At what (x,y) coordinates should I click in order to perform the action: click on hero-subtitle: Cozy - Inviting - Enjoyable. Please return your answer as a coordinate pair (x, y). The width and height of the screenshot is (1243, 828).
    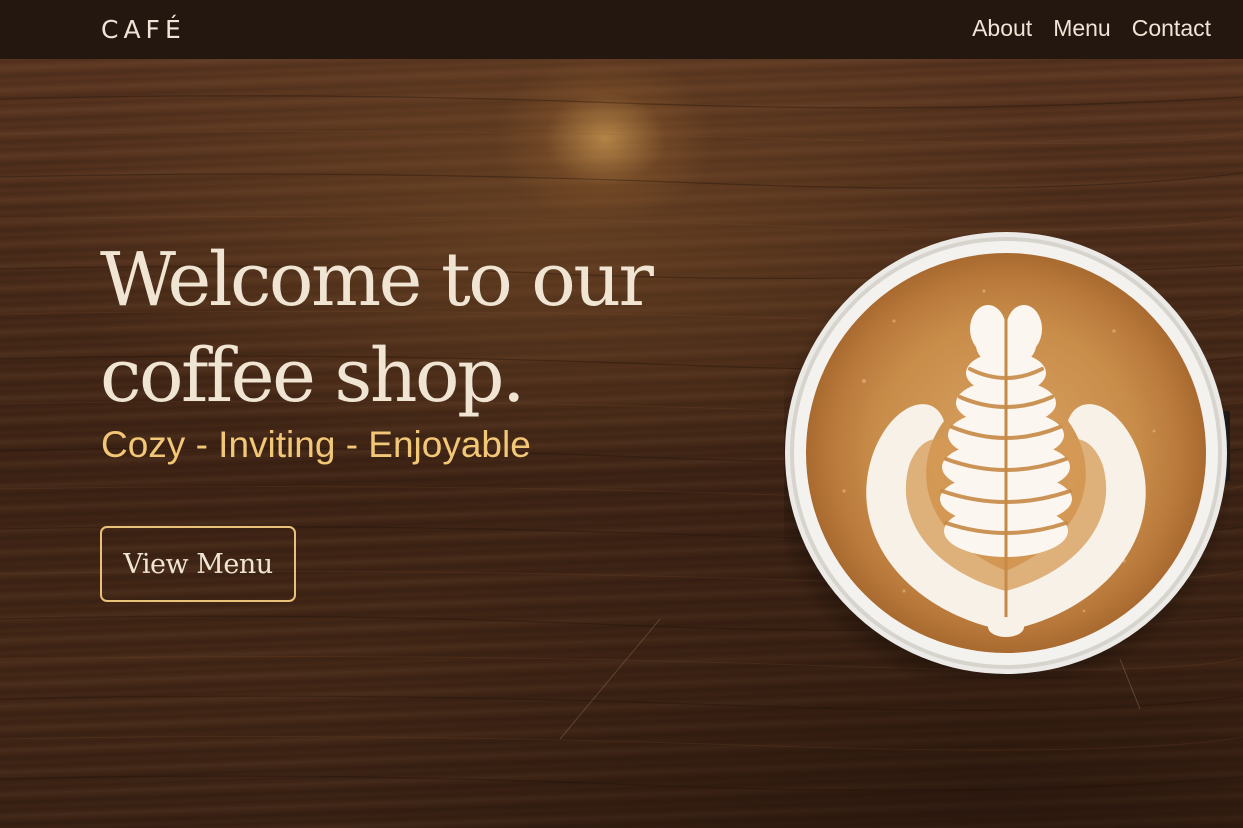
    Looking at the image, I should click on (316, 444).